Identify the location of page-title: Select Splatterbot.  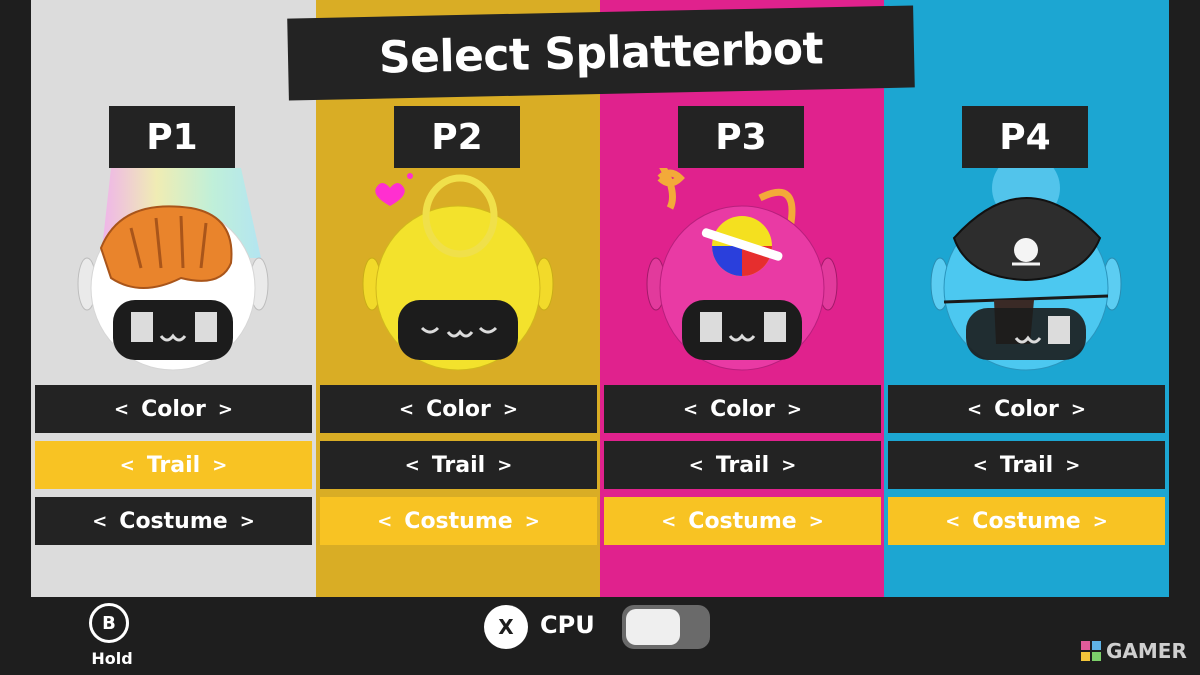
(601, 53).